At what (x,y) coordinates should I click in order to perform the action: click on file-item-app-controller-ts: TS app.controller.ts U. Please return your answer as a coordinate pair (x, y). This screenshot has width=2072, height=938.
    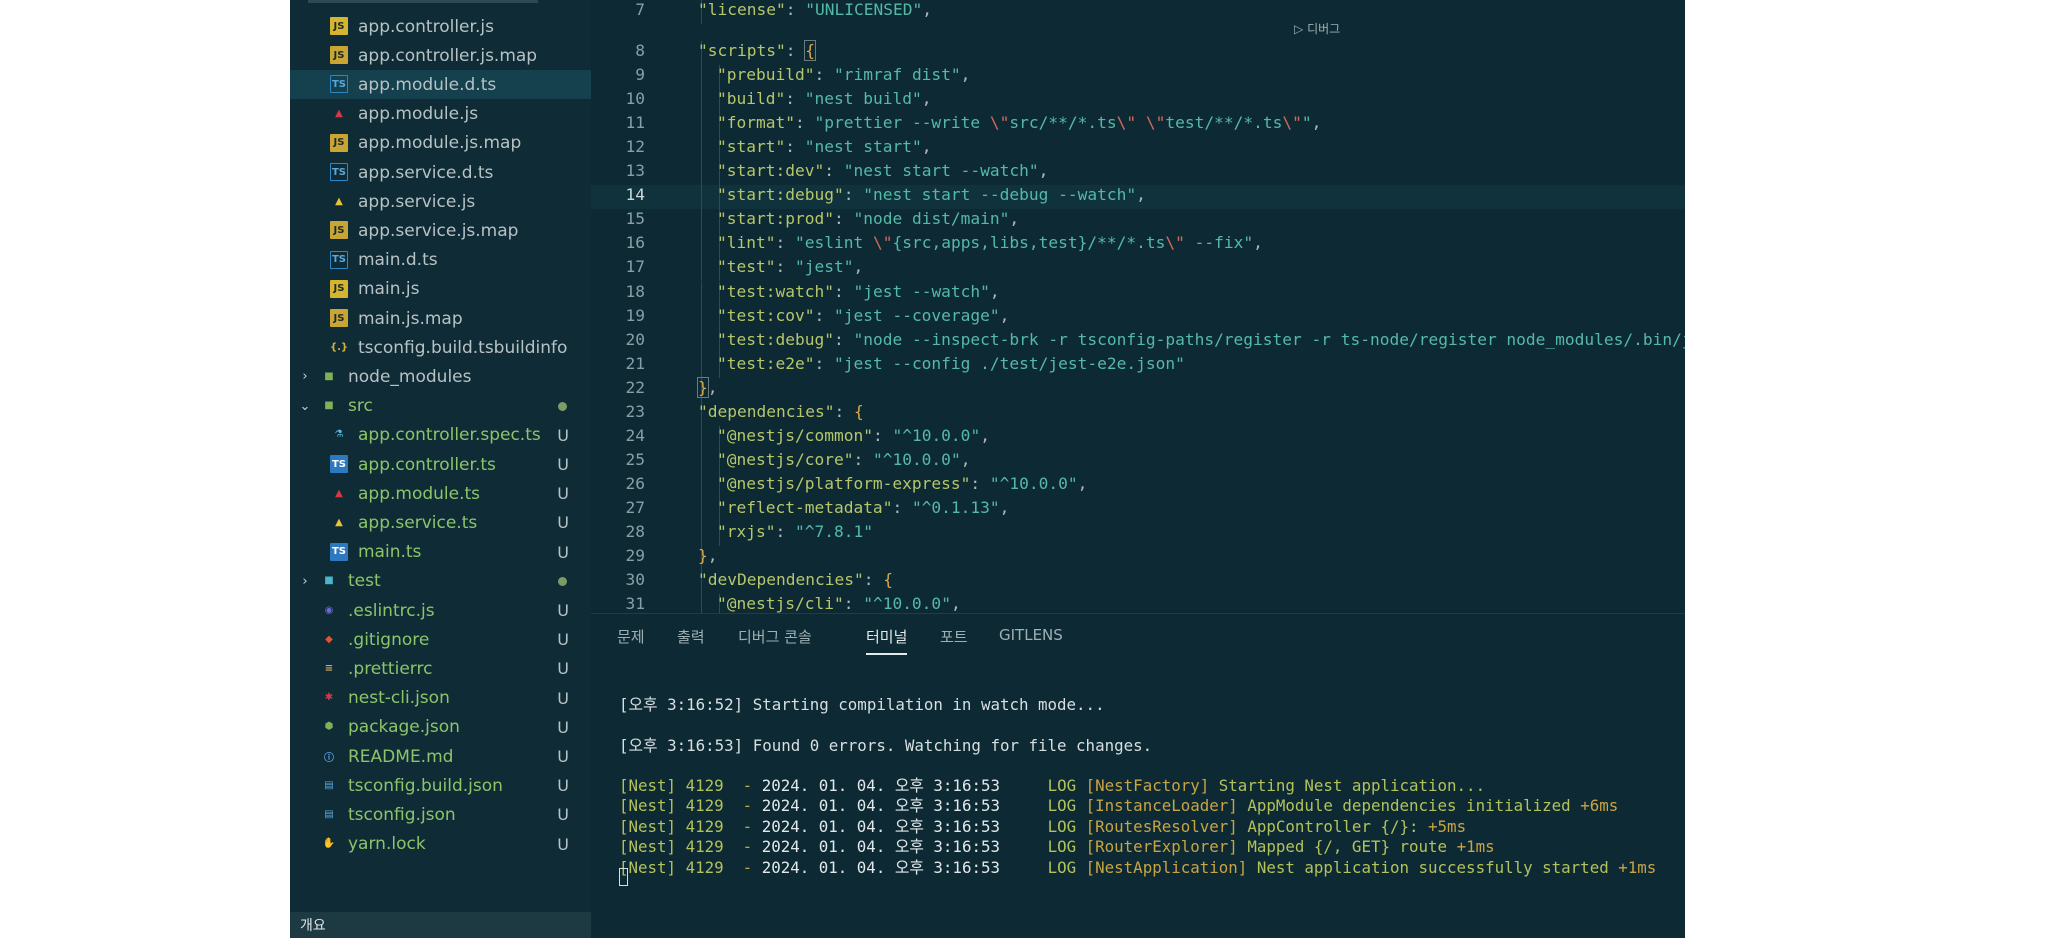
    Looking at the image, I should click on (440, 464).